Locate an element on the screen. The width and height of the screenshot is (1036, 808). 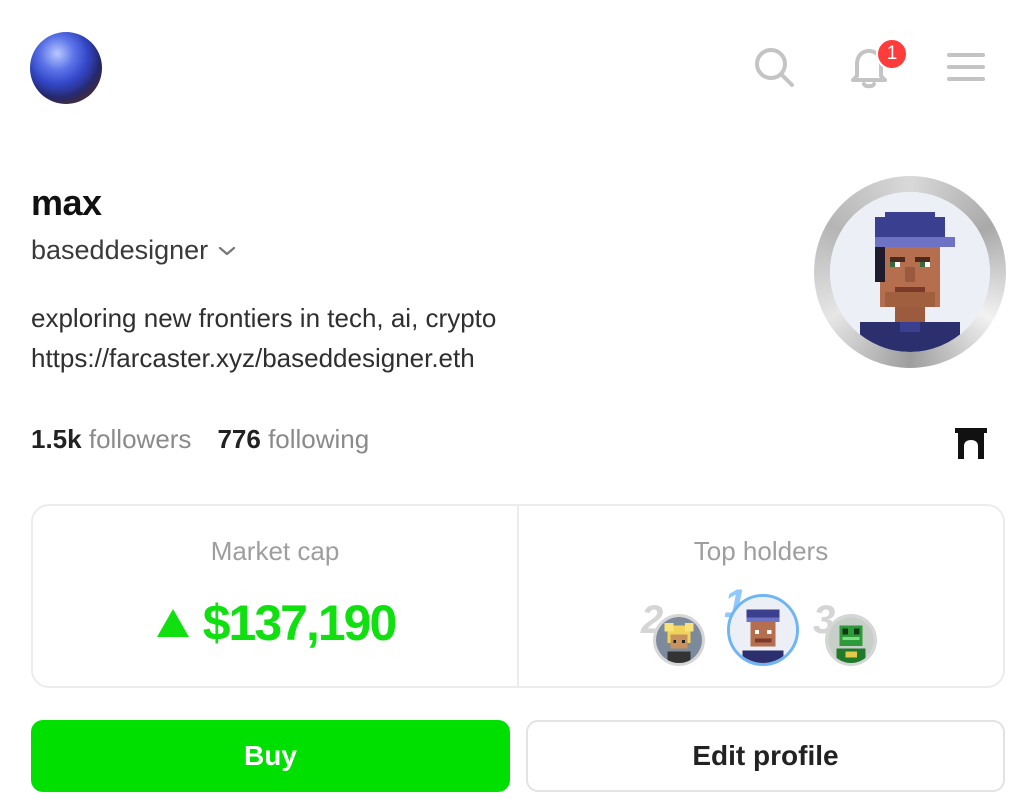
top-holders-section: Top holders 2 1 3 is located at coordinates (760, 596).